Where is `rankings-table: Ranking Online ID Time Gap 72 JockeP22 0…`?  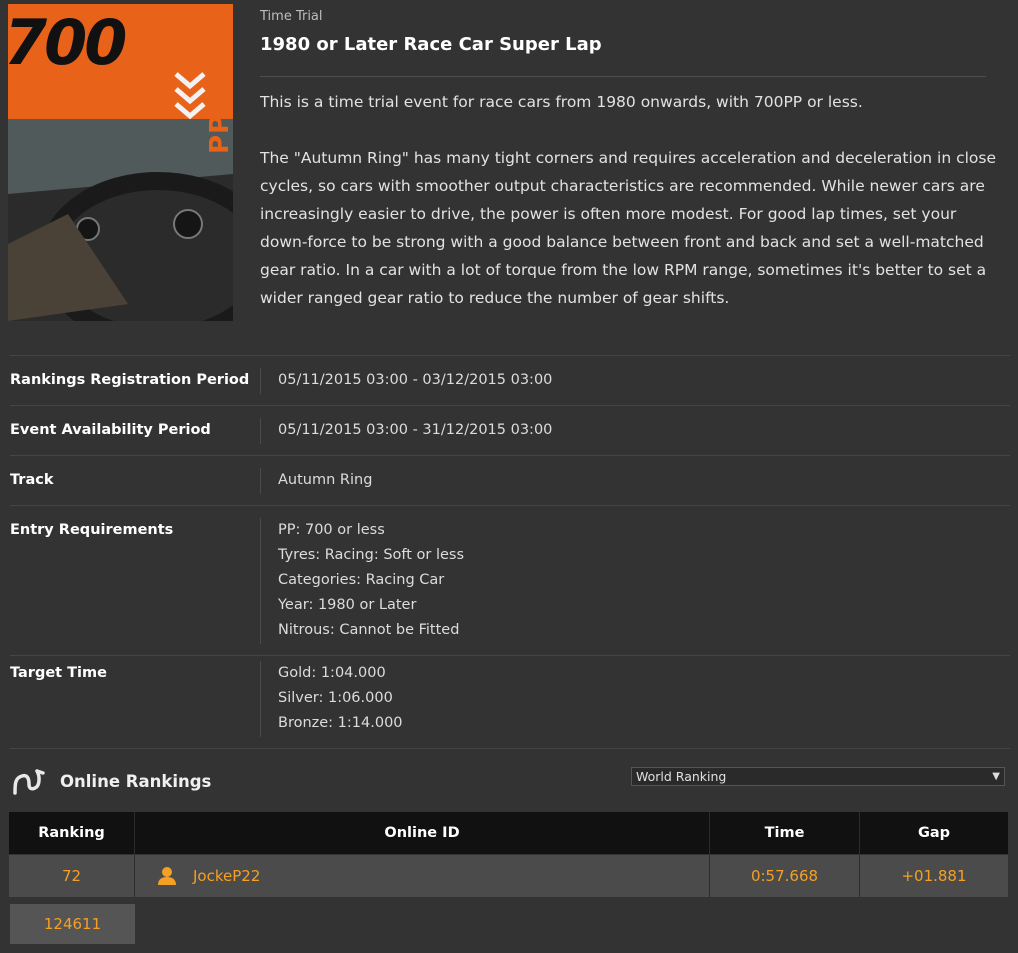 rankings-table: Ranking Online ID Time Gap 72 JockeP22 0… is located at coordinates (508, 854).